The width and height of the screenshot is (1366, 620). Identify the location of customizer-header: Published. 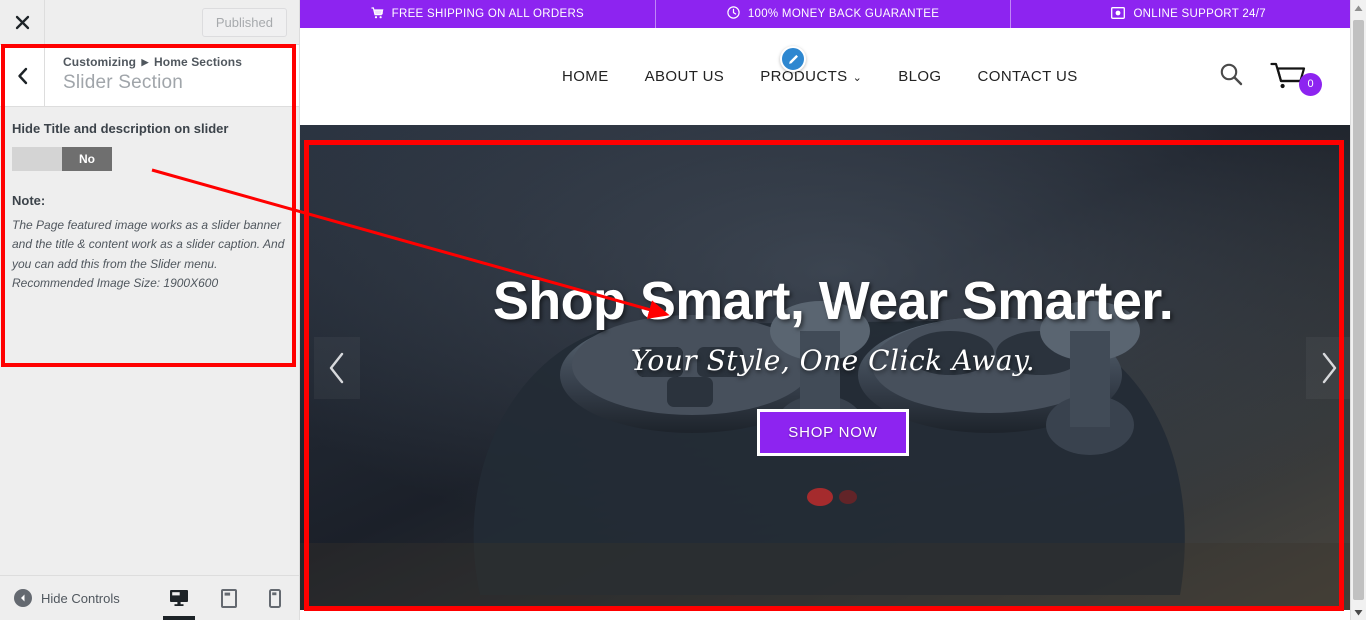
(149, 22).